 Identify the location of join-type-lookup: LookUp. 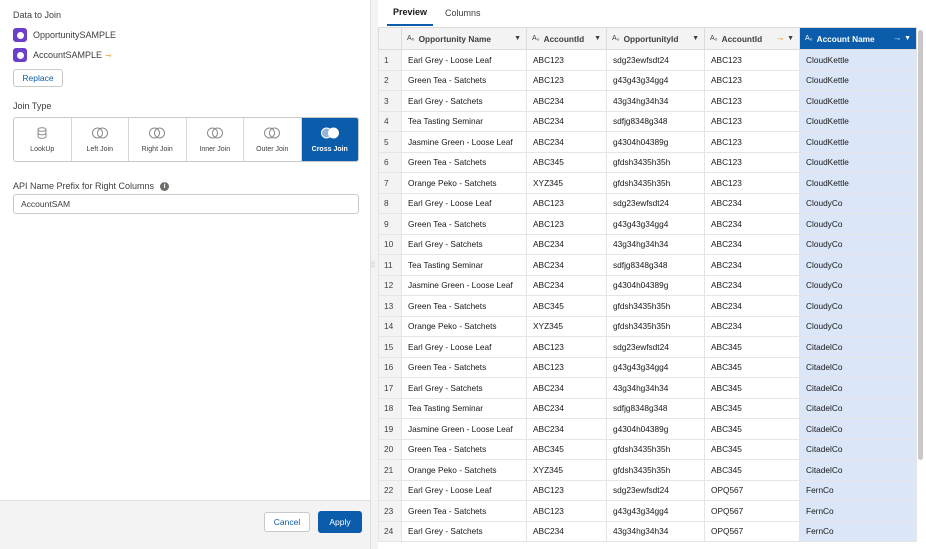
(43, 139).